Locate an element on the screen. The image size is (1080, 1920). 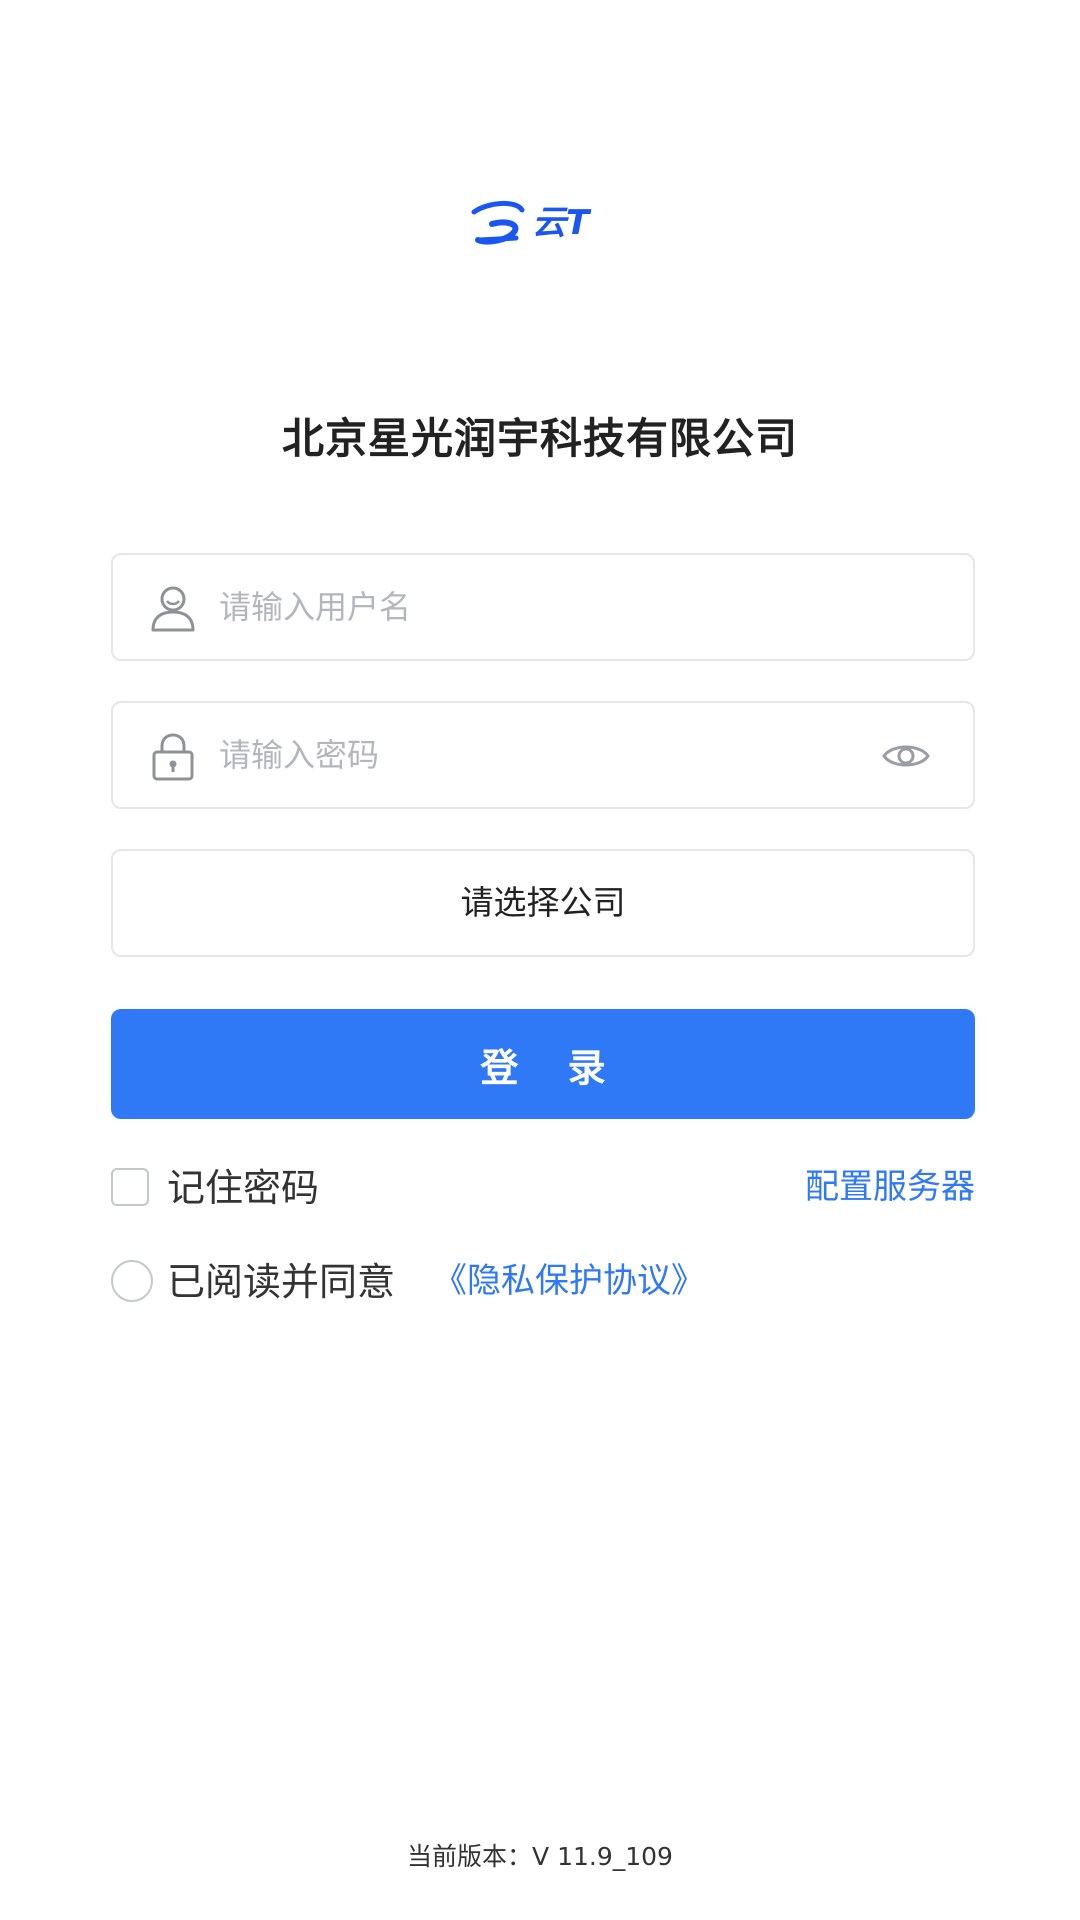
logo-wordmark: 云T is located at coordinates (562, 223).